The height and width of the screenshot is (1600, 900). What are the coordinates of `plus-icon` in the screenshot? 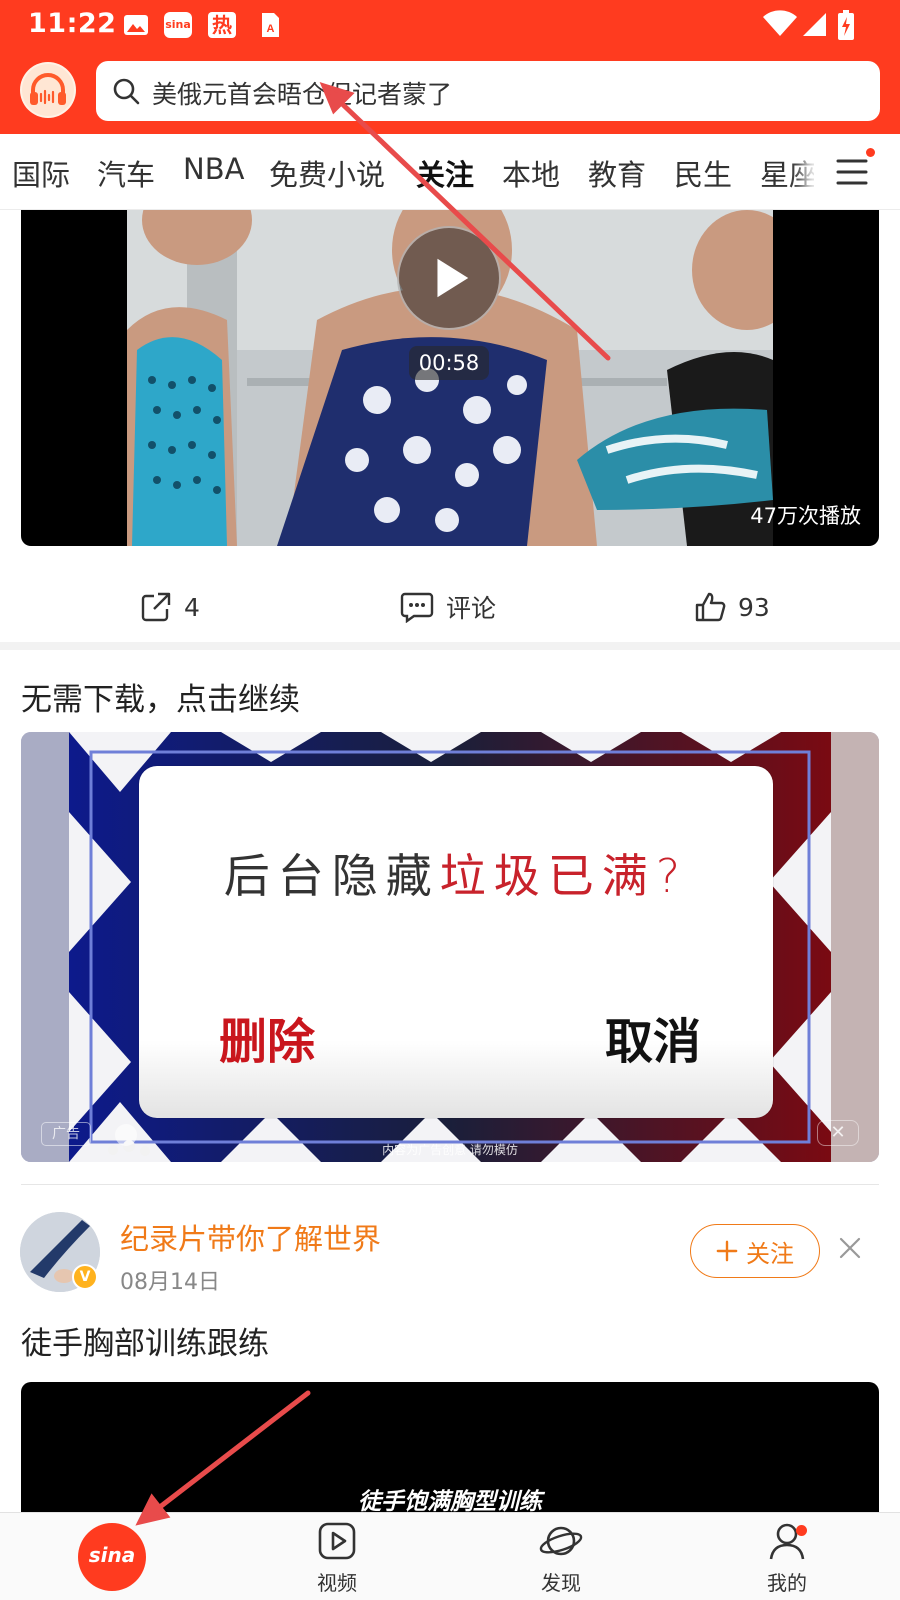 It's located at (727, 1251).